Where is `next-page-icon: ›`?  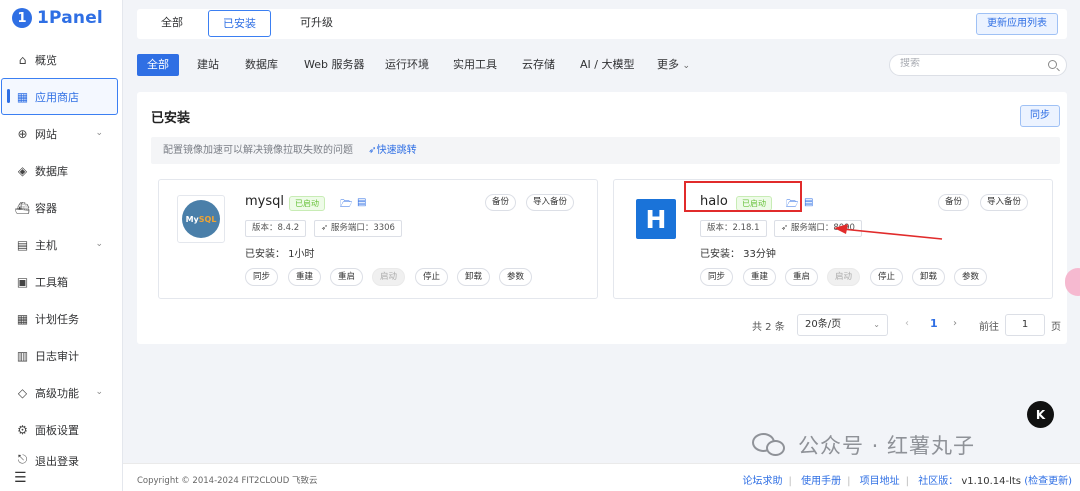
next-page-icon: › is located at coordinates (955, 323).